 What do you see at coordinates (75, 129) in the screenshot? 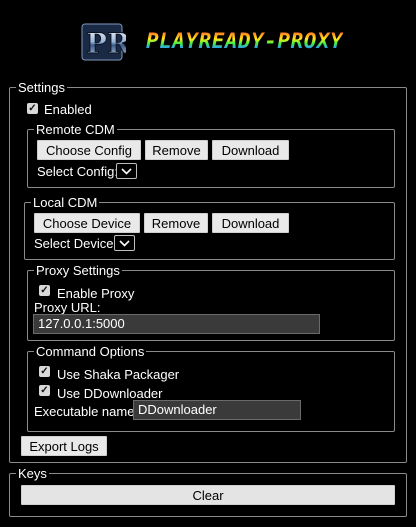
I see `remote-cdm-legend: Remote CDM` at bounding box center [75, 129].